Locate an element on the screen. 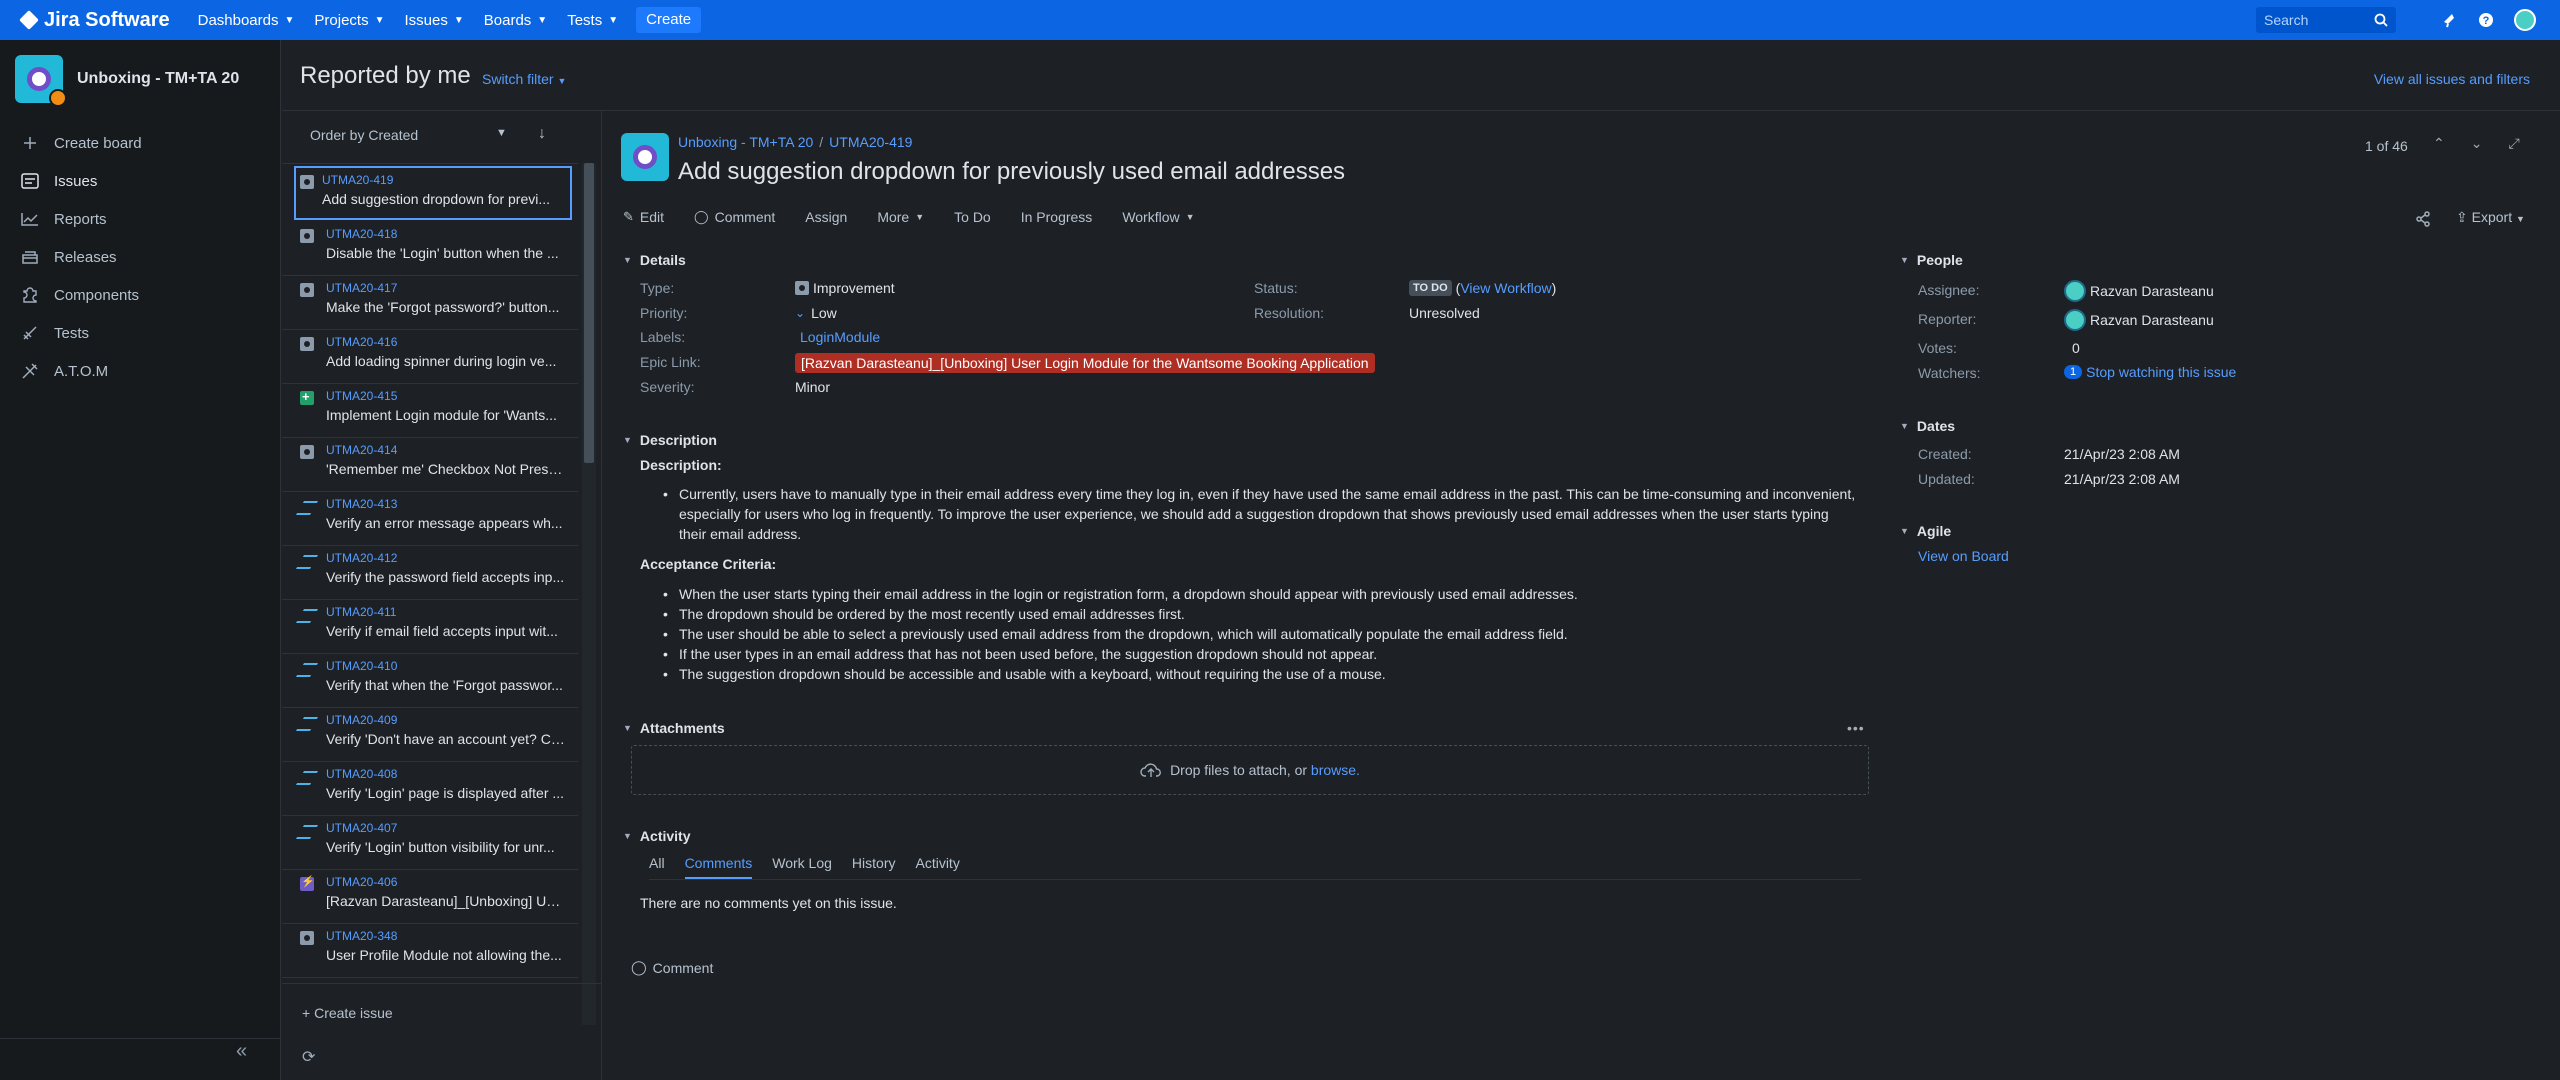  view-on-board-link: View on Board is located at coordinates (1963, 556).